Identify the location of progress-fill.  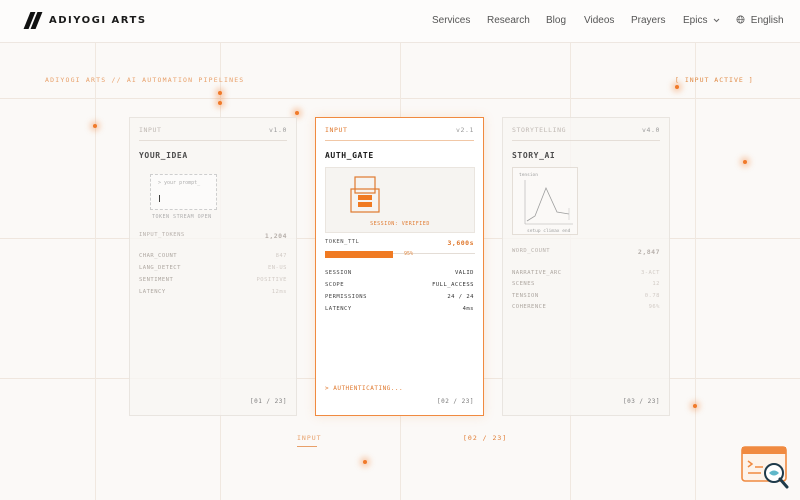
(359, 254).